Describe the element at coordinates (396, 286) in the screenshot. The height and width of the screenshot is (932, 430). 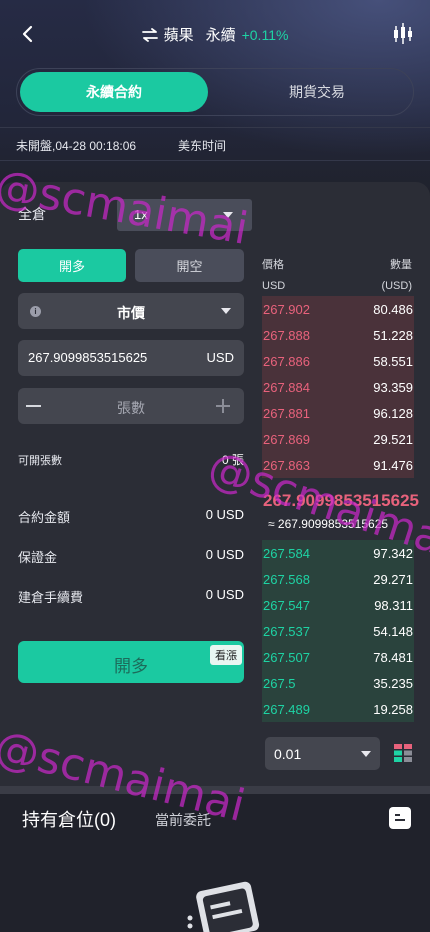
I see `orderbook-qty-unit: (USD)` at that location.